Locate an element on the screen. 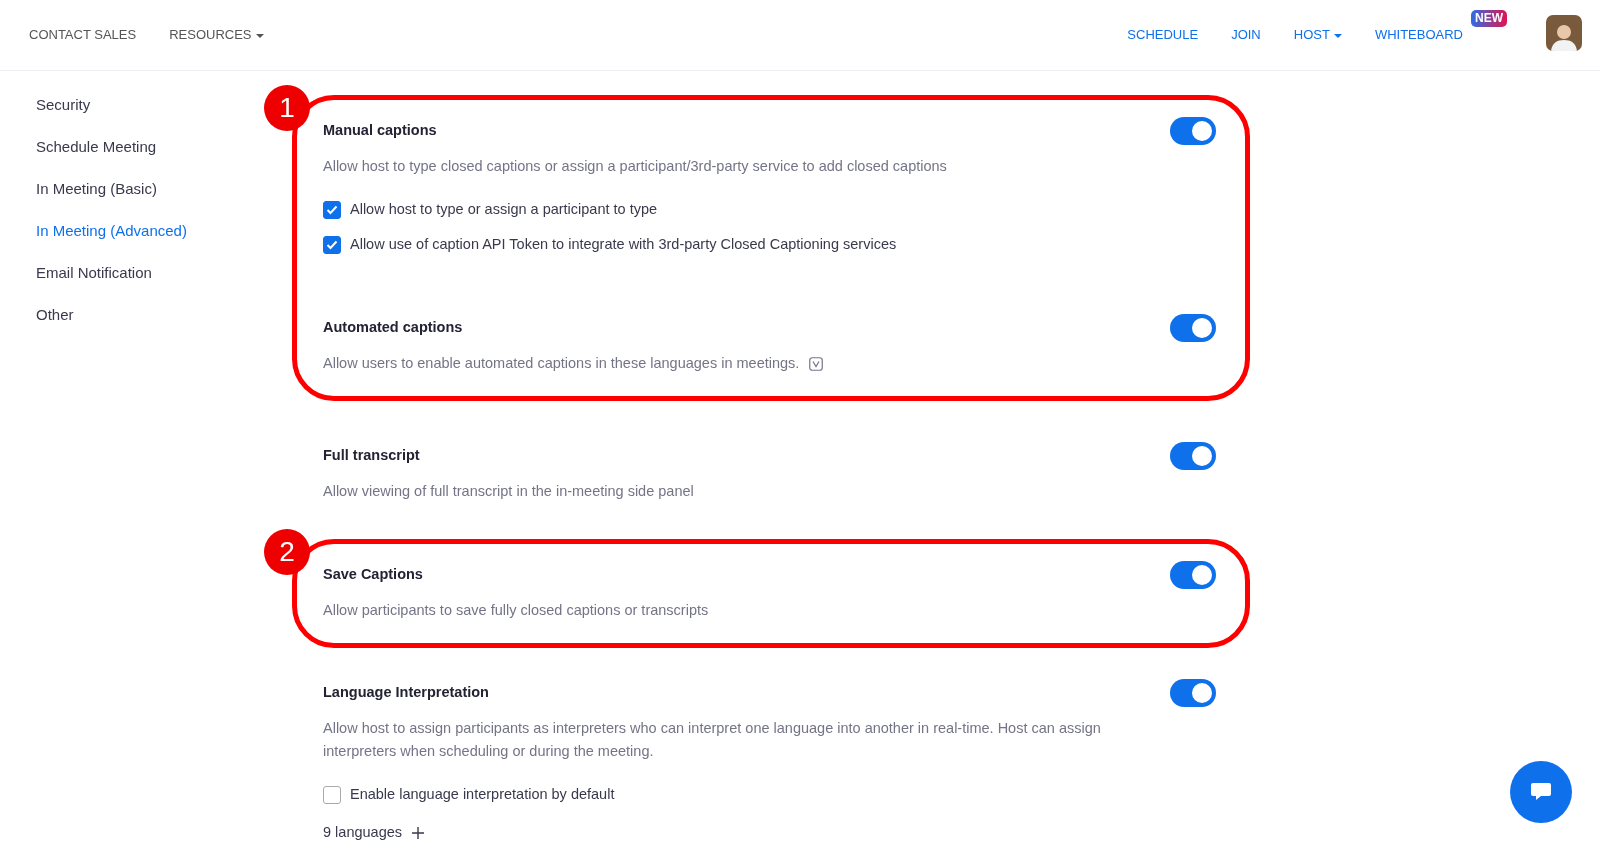 The height and width of the screenshot is (851, 1600). setting-description: Allow host to type closed captions or assign a participant/3rd-party service to add closed captions is located at coordinates (635, 166).